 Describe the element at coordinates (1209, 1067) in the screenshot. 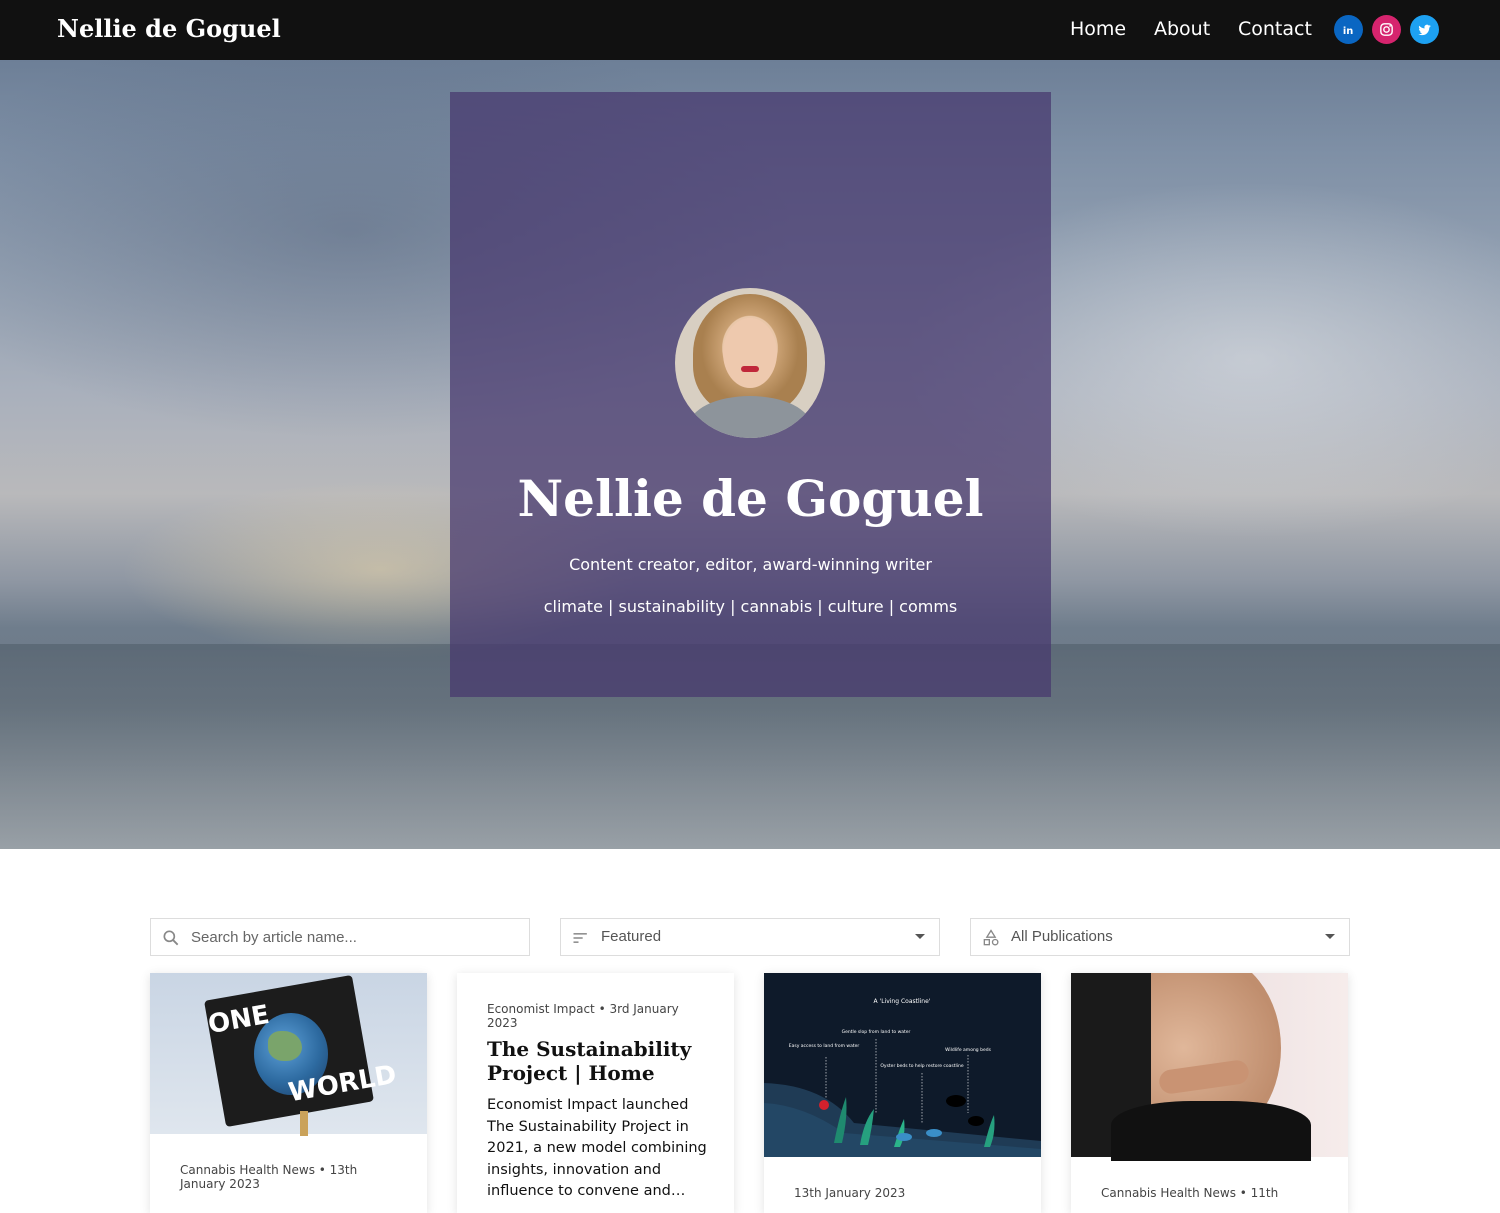

I see `pregnant-belly-photo-image` at that location.